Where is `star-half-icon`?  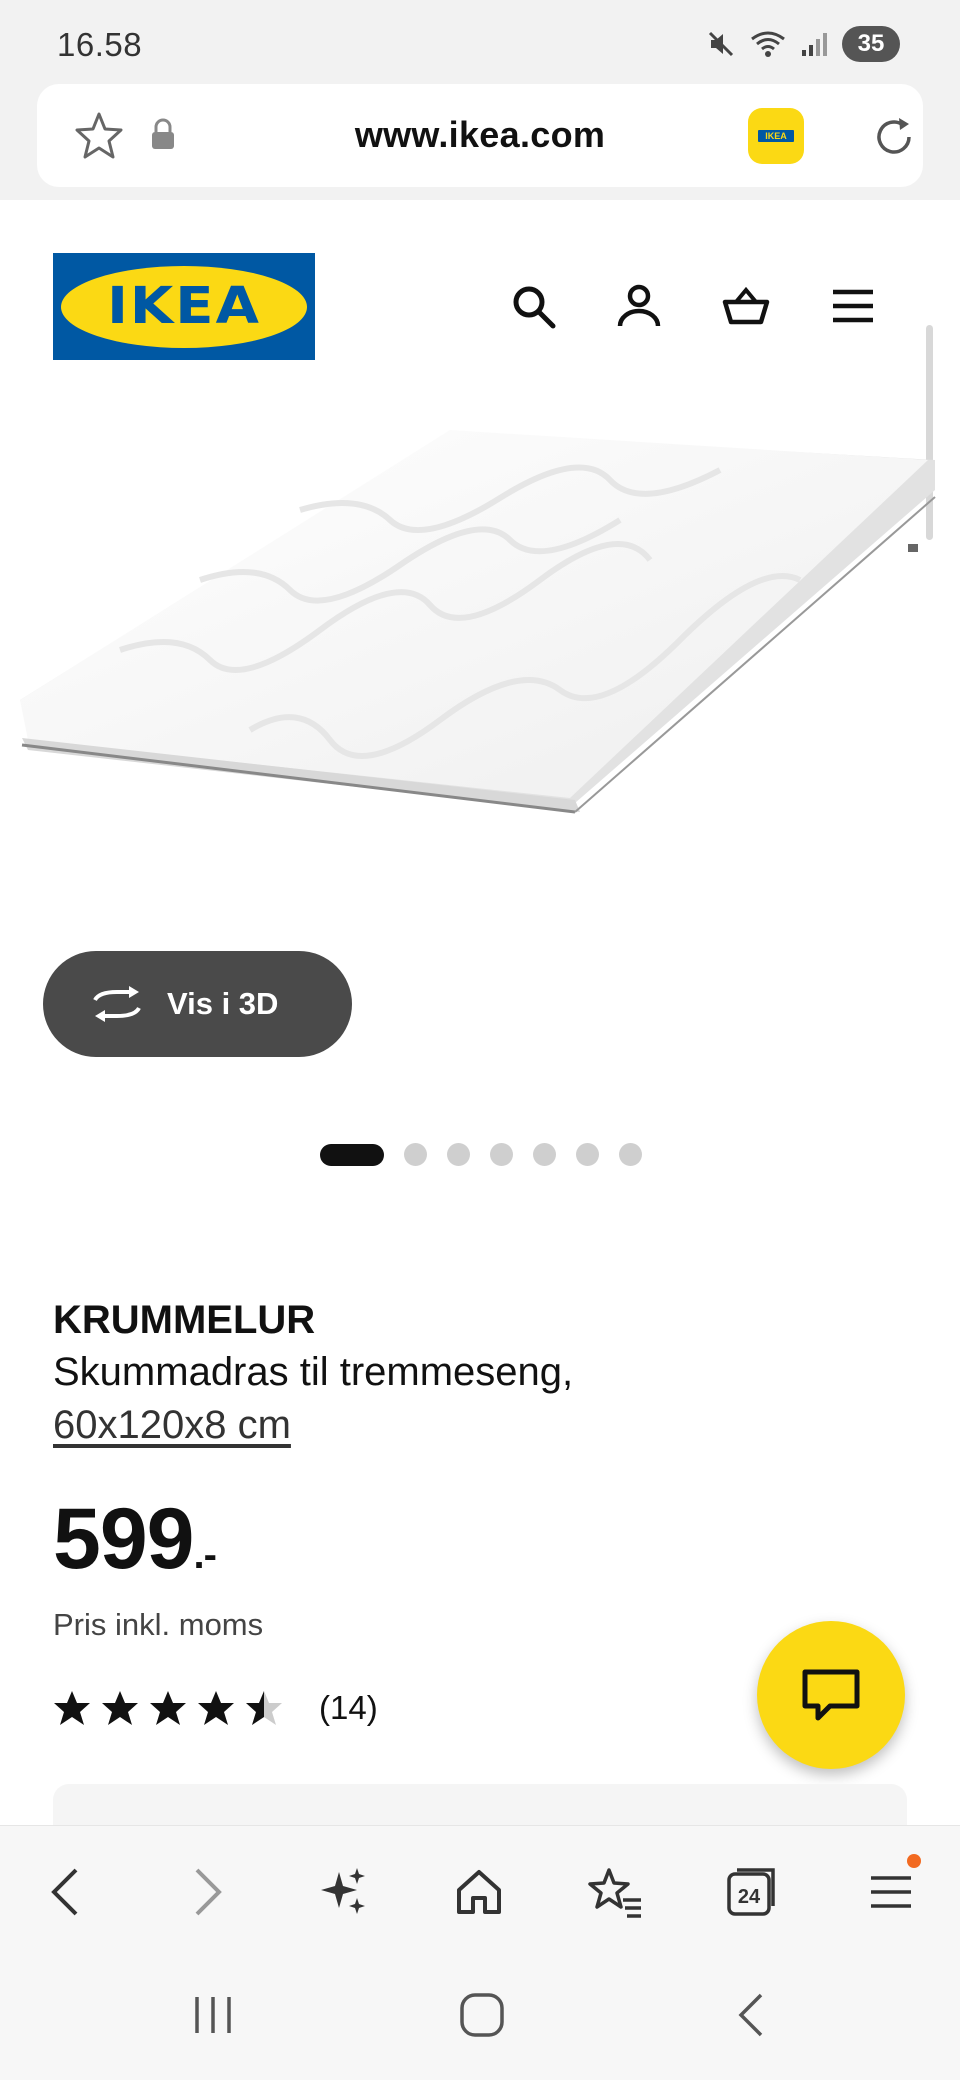 star-half-icon is located at coordinates (264, 1708).